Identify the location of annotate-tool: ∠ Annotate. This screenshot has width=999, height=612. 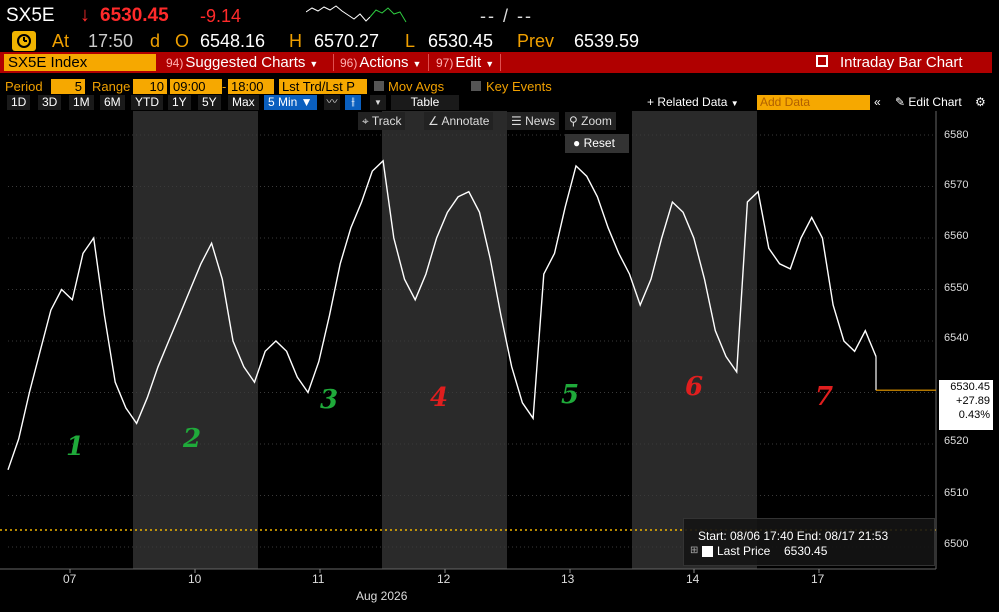
(459, 121).